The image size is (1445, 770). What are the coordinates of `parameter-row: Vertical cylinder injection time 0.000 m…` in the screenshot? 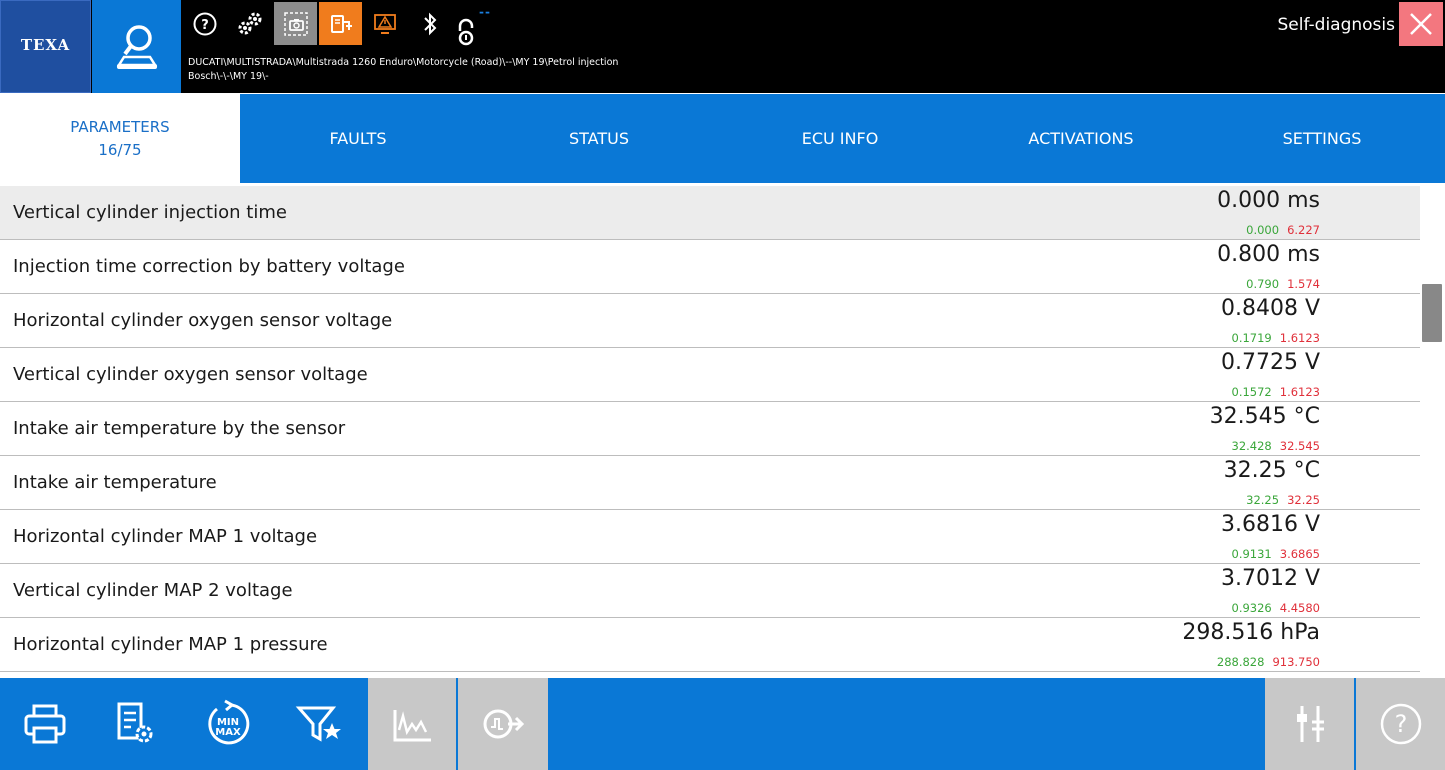 It's located at (710, 213).